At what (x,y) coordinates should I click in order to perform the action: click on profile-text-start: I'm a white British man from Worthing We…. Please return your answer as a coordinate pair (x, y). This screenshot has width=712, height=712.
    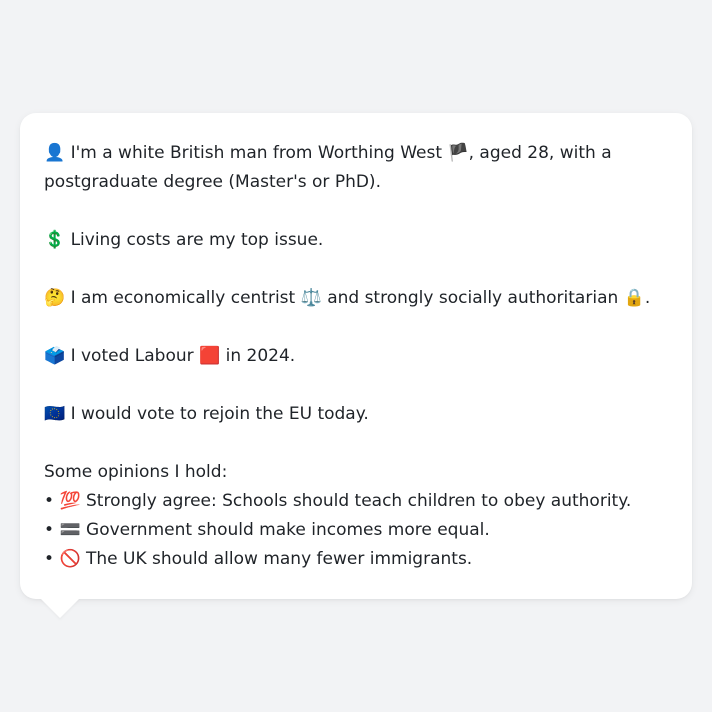
    Looking at the image, I should click on (256, 153).